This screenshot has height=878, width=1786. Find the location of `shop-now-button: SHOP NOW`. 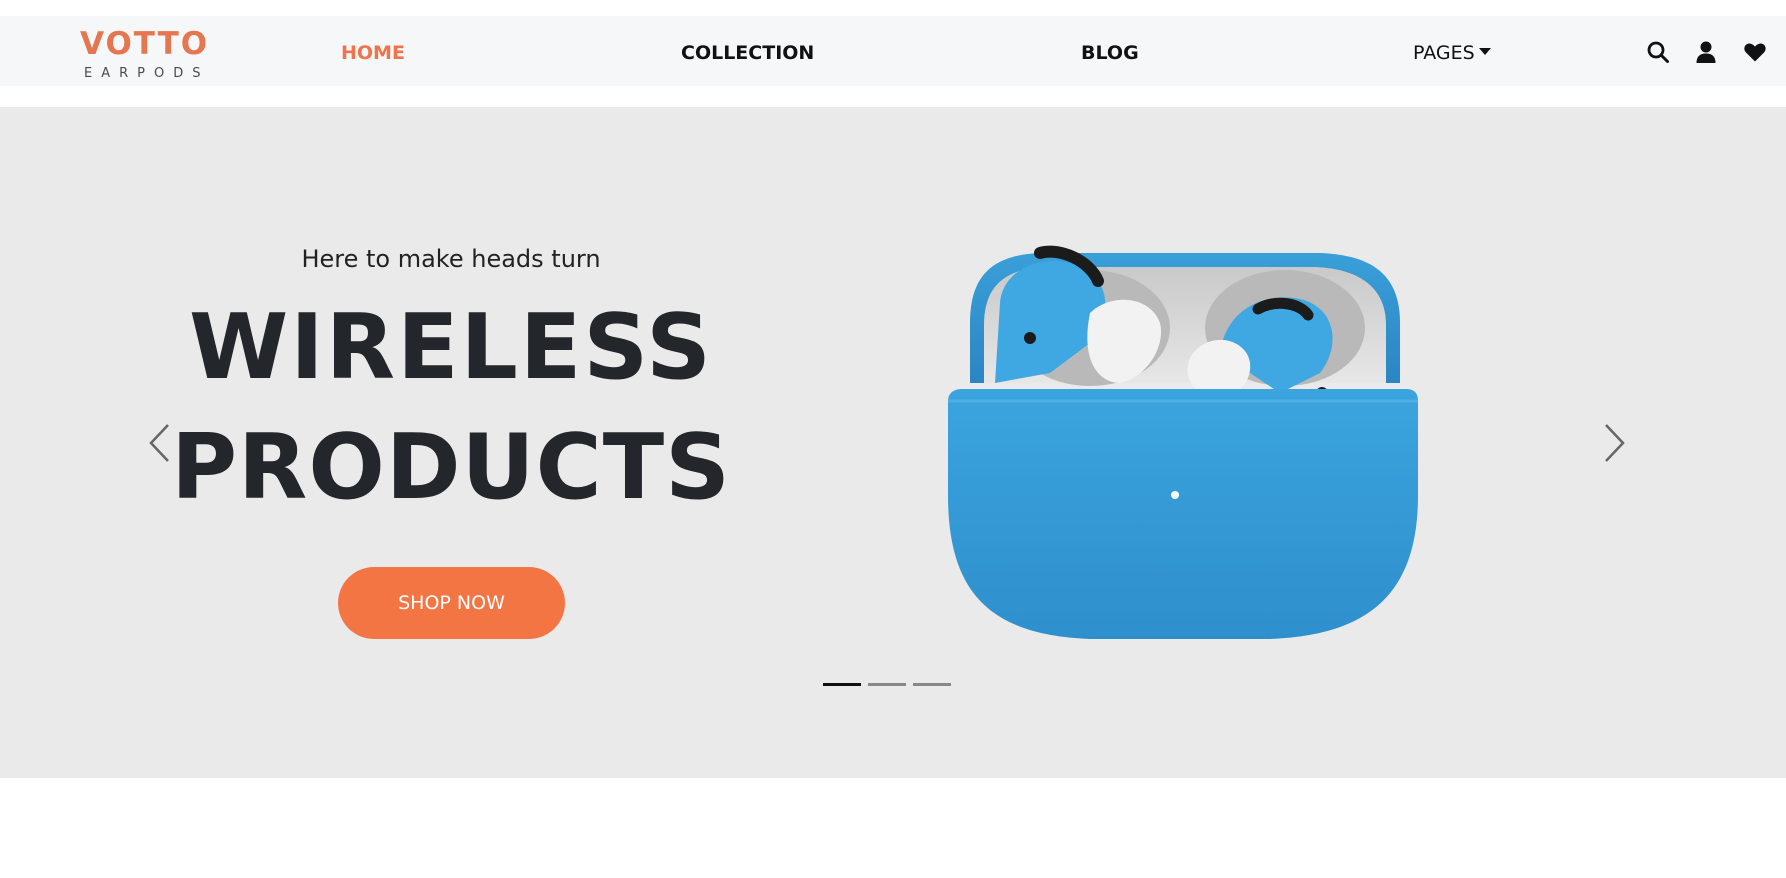

shop-now-button: SHOP NOW is located at coordinates (451, 603).